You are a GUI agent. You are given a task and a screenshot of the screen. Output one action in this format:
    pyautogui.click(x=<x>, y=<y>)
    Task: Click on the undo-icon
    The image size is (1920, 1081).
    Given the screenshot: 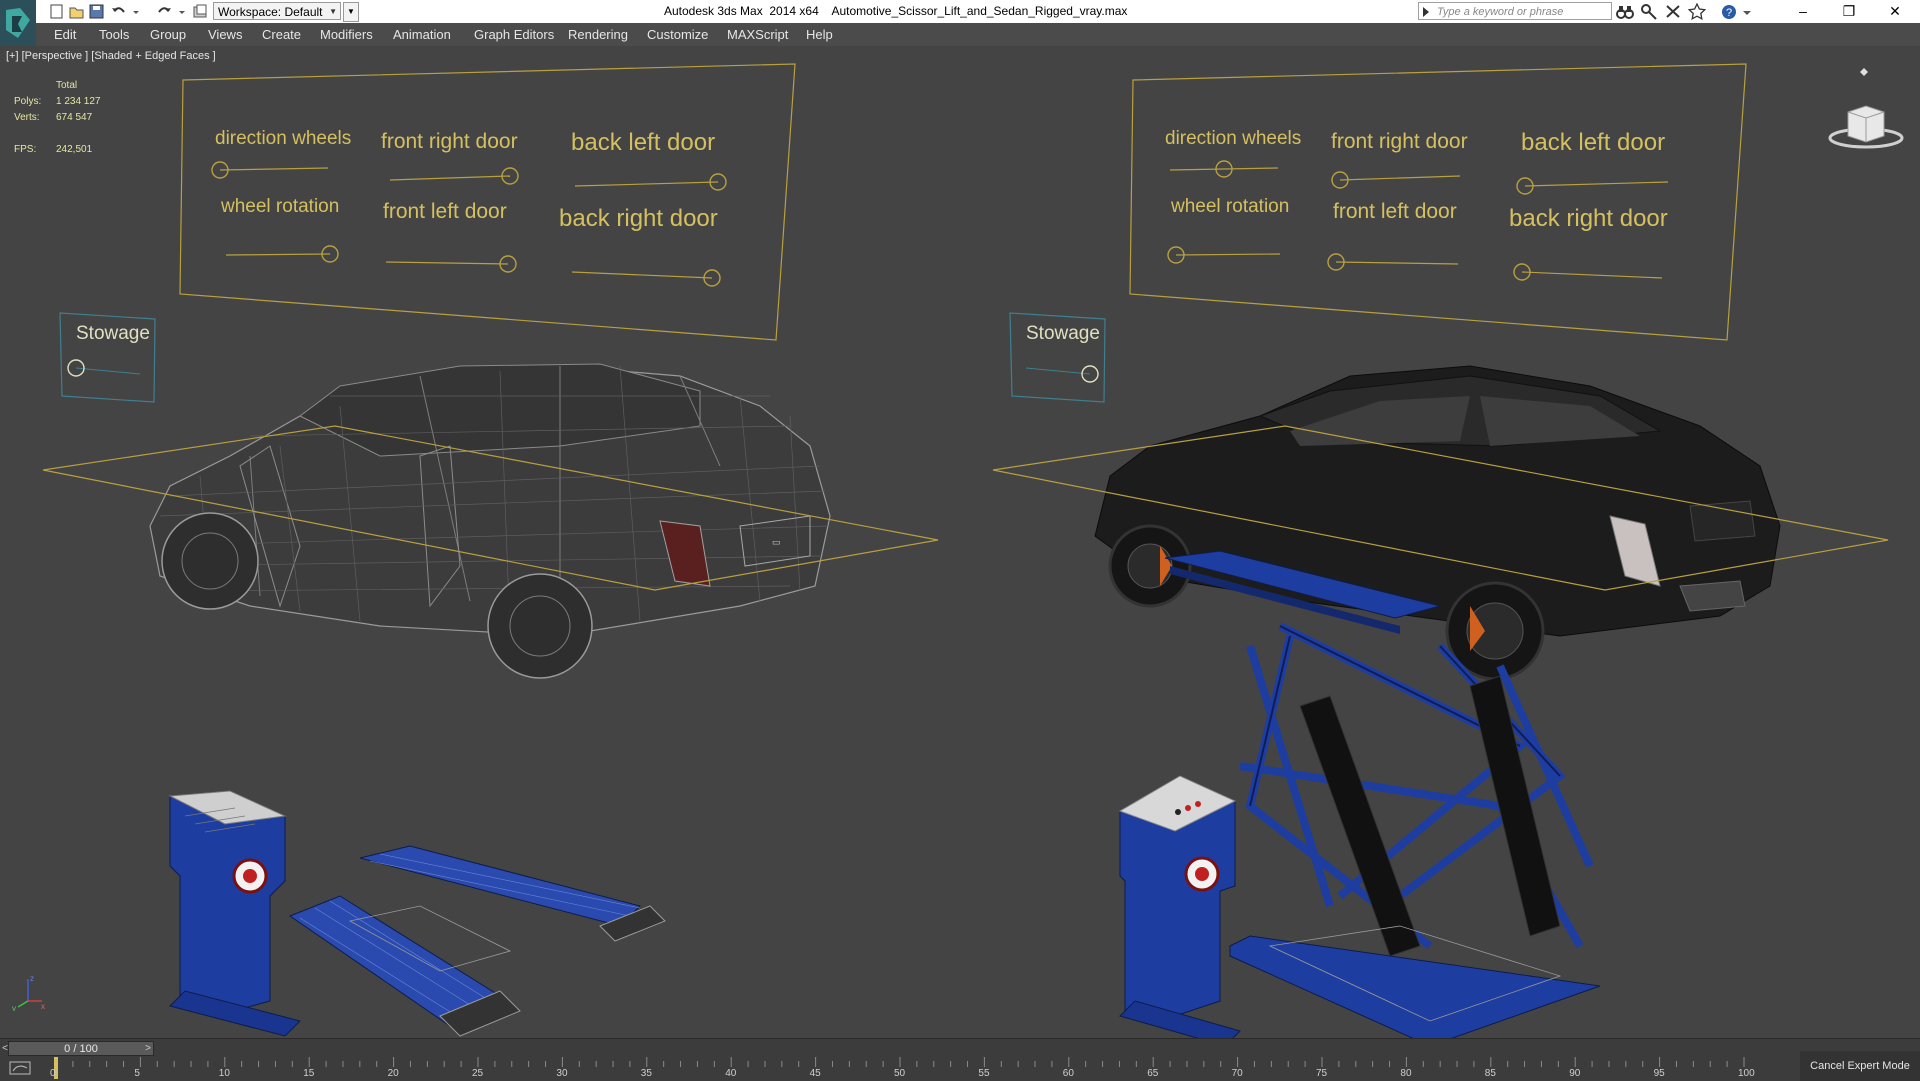 What is the action you would take?
    pyautogui.click(x=118, y=11)
    